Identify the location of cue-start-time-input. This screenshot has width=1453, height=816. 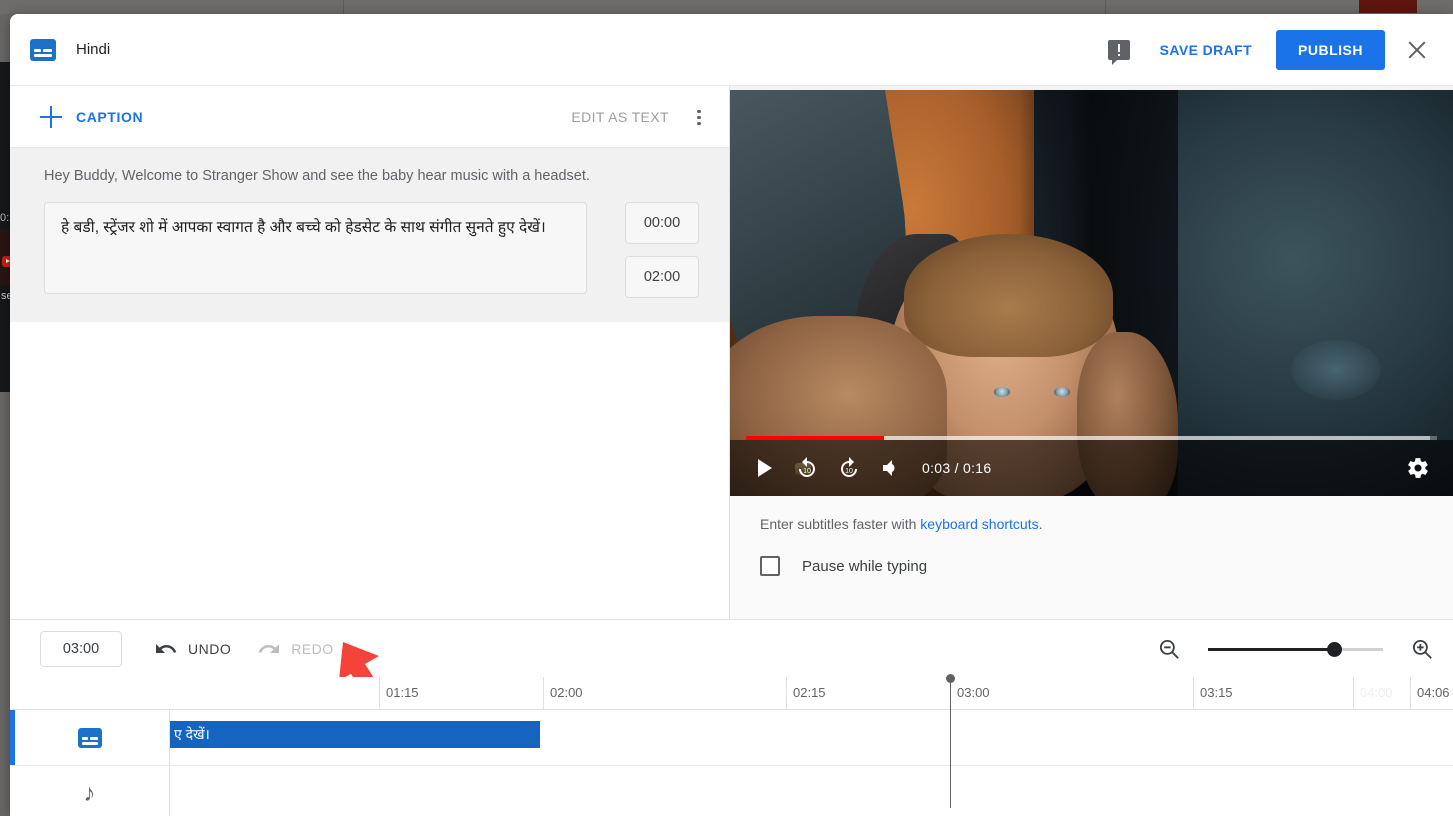
(662, 223).